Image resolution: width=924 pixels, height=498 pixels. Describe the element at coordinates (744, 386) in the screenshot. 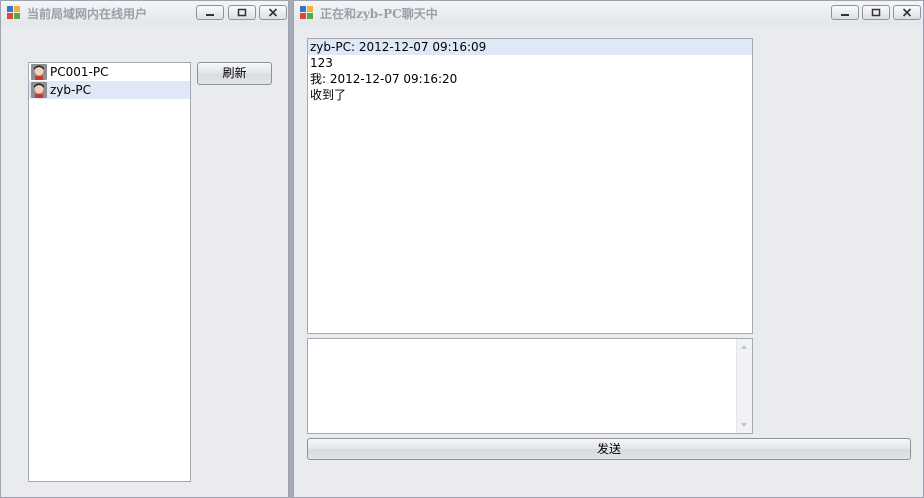

I see `input-scrollbar` at that location.